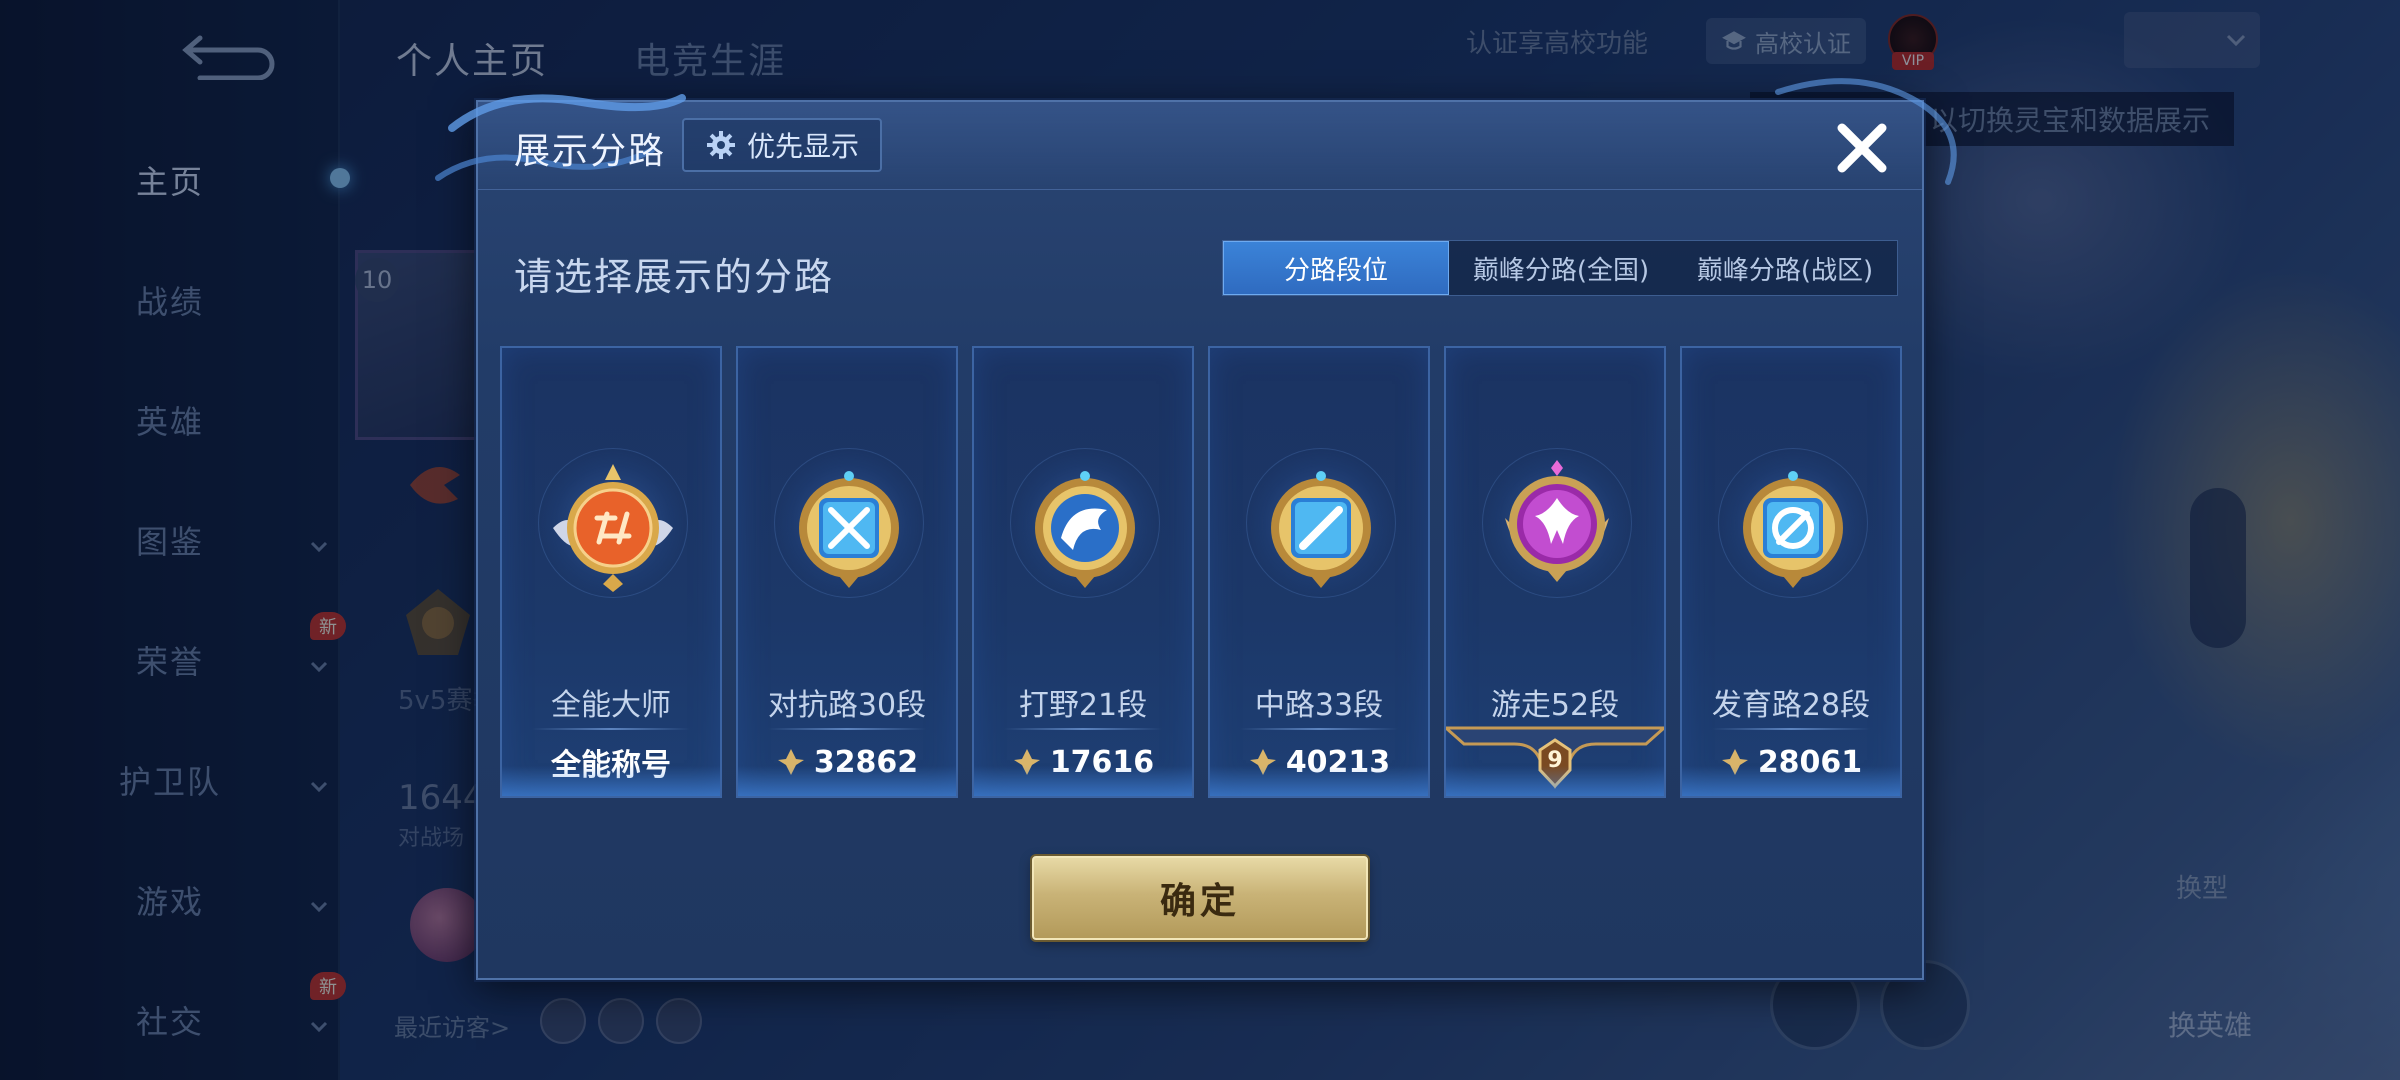 The image size is (2400, 1080). Describe the element at coordinates (1336, 268) in the screenshot. I see `tab-lane-rank: 分路段位` at that location.